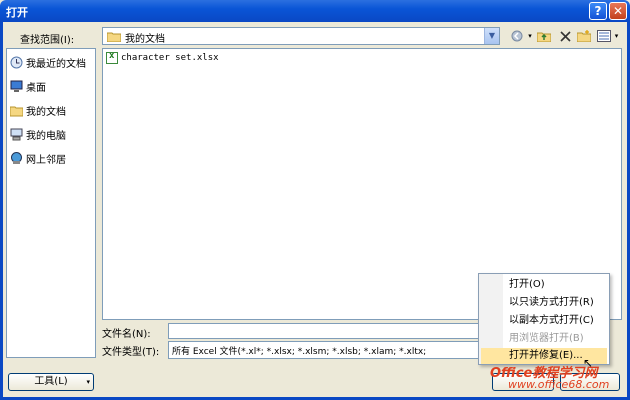 This screenshot has height=400, width=630. Describe the element at coordinates (112, 57) in the screenshot. I see `excel-file-icon` at that location.